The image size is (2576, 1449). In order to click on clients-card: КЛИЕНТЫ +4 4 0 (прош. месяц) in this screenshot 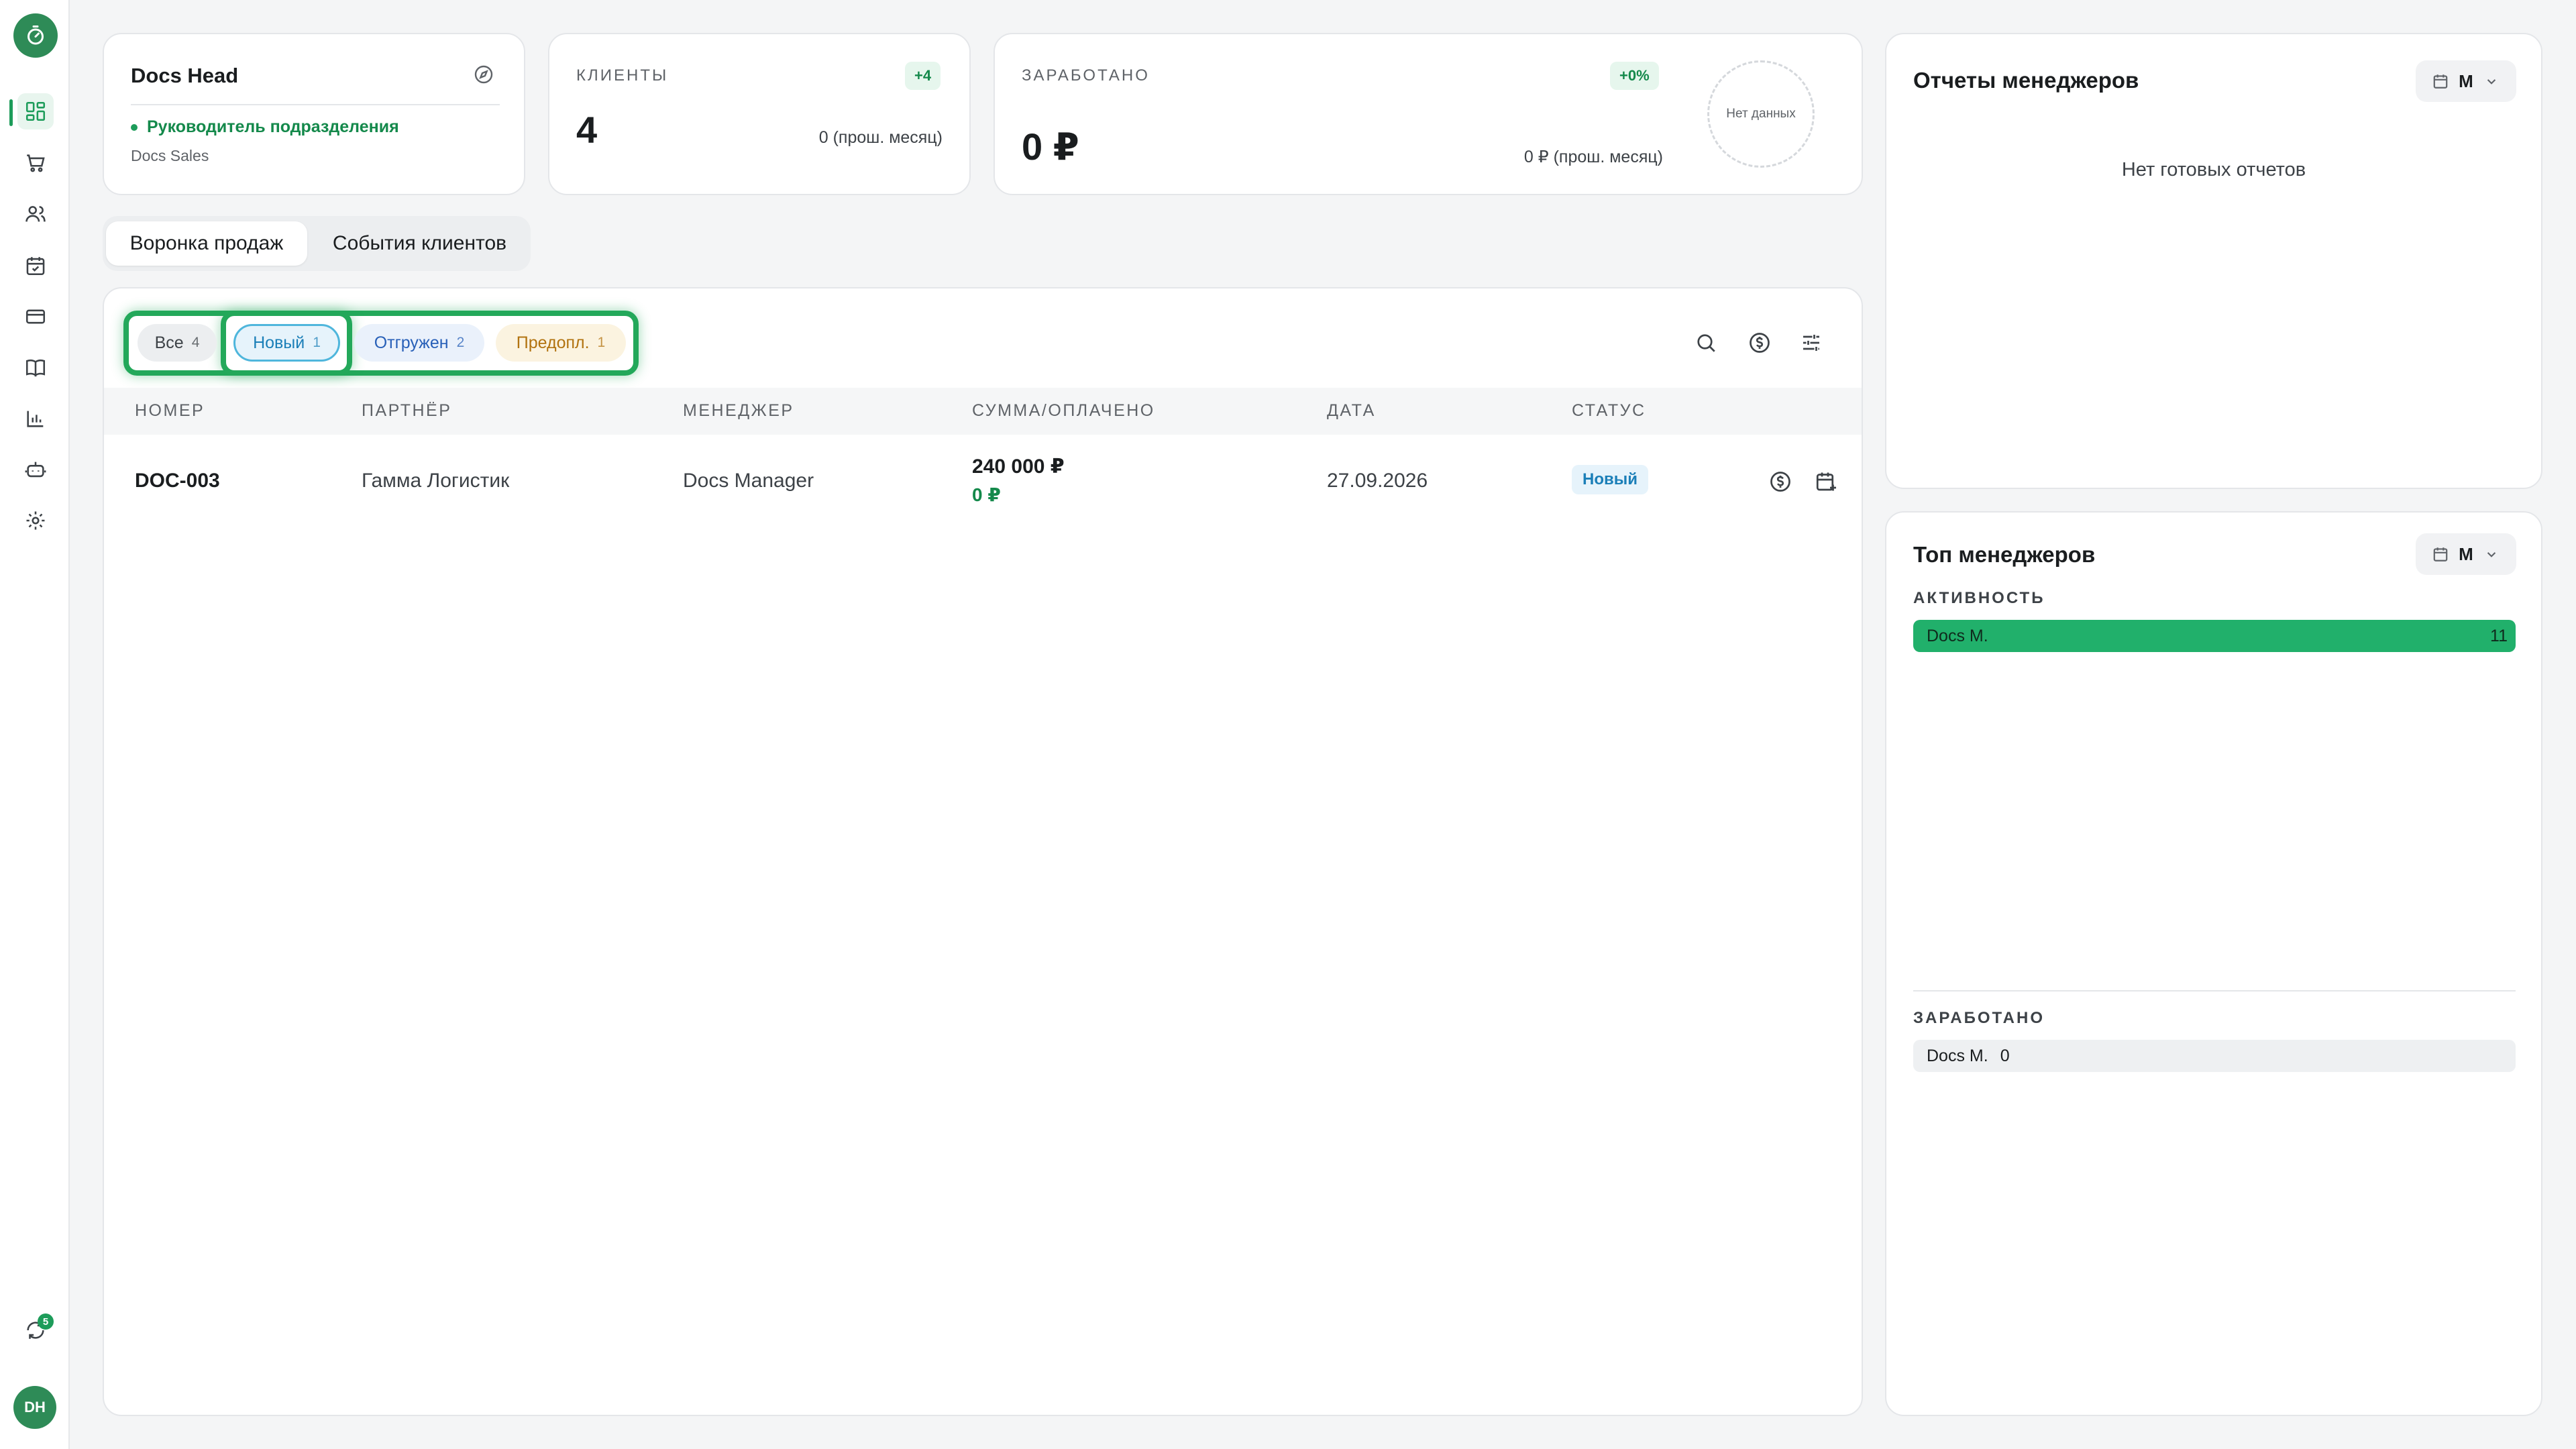, I will do `click(759, 114)`.